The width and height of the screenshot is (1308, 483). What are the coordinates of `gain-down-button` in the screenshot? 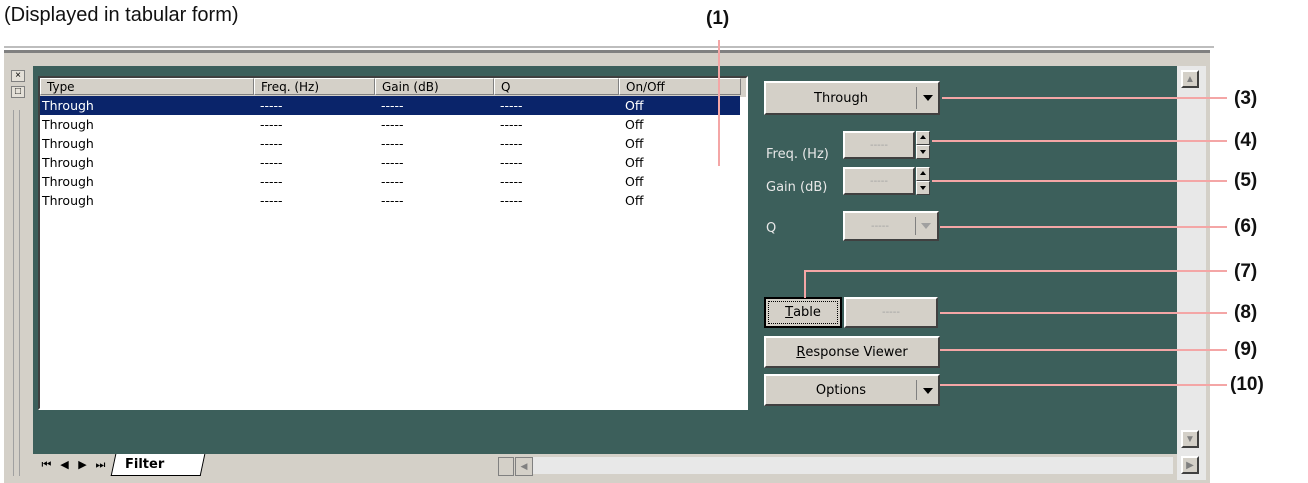 It's located at (923, 188).